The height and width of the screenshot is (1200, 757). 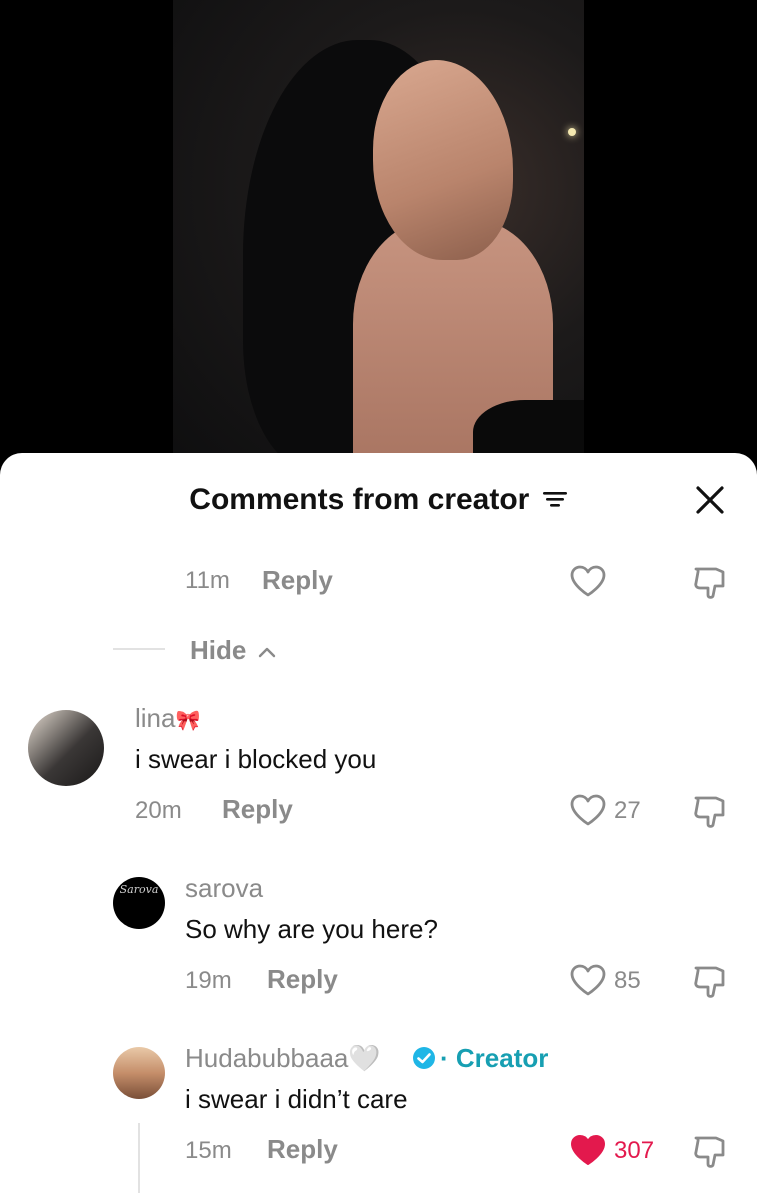 What do you see at coordinates (634, 1150) in the screenshot?
I see `like-count: 307` at bounding box center [634, 1150].